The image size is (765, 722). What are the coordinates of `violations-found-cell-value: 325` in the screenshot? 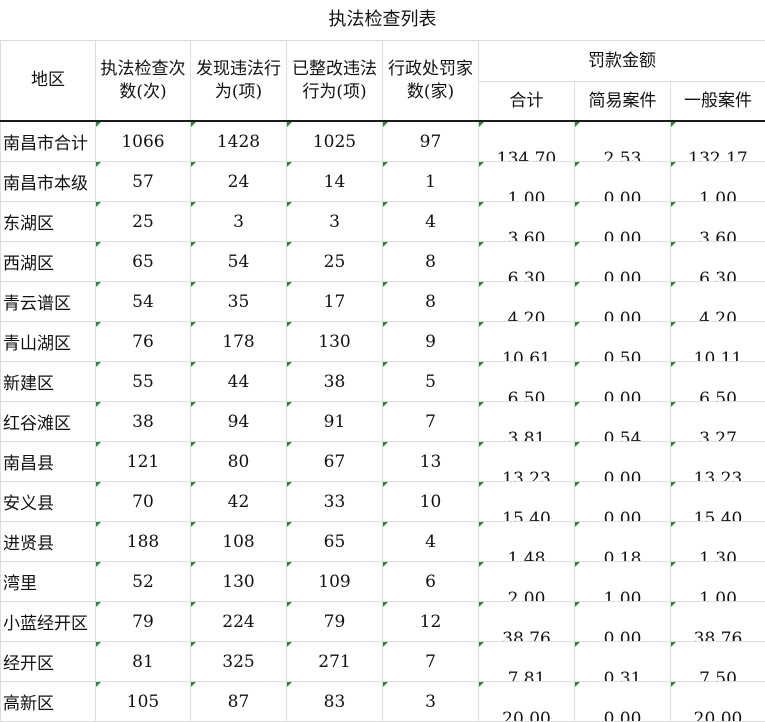 It's located at (238, 661).